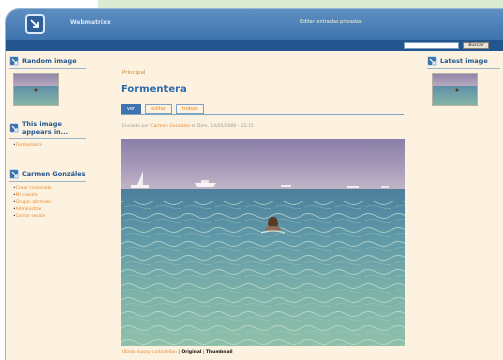  I want to click on submitted-prefix: Enviado por, so click(135, 126).